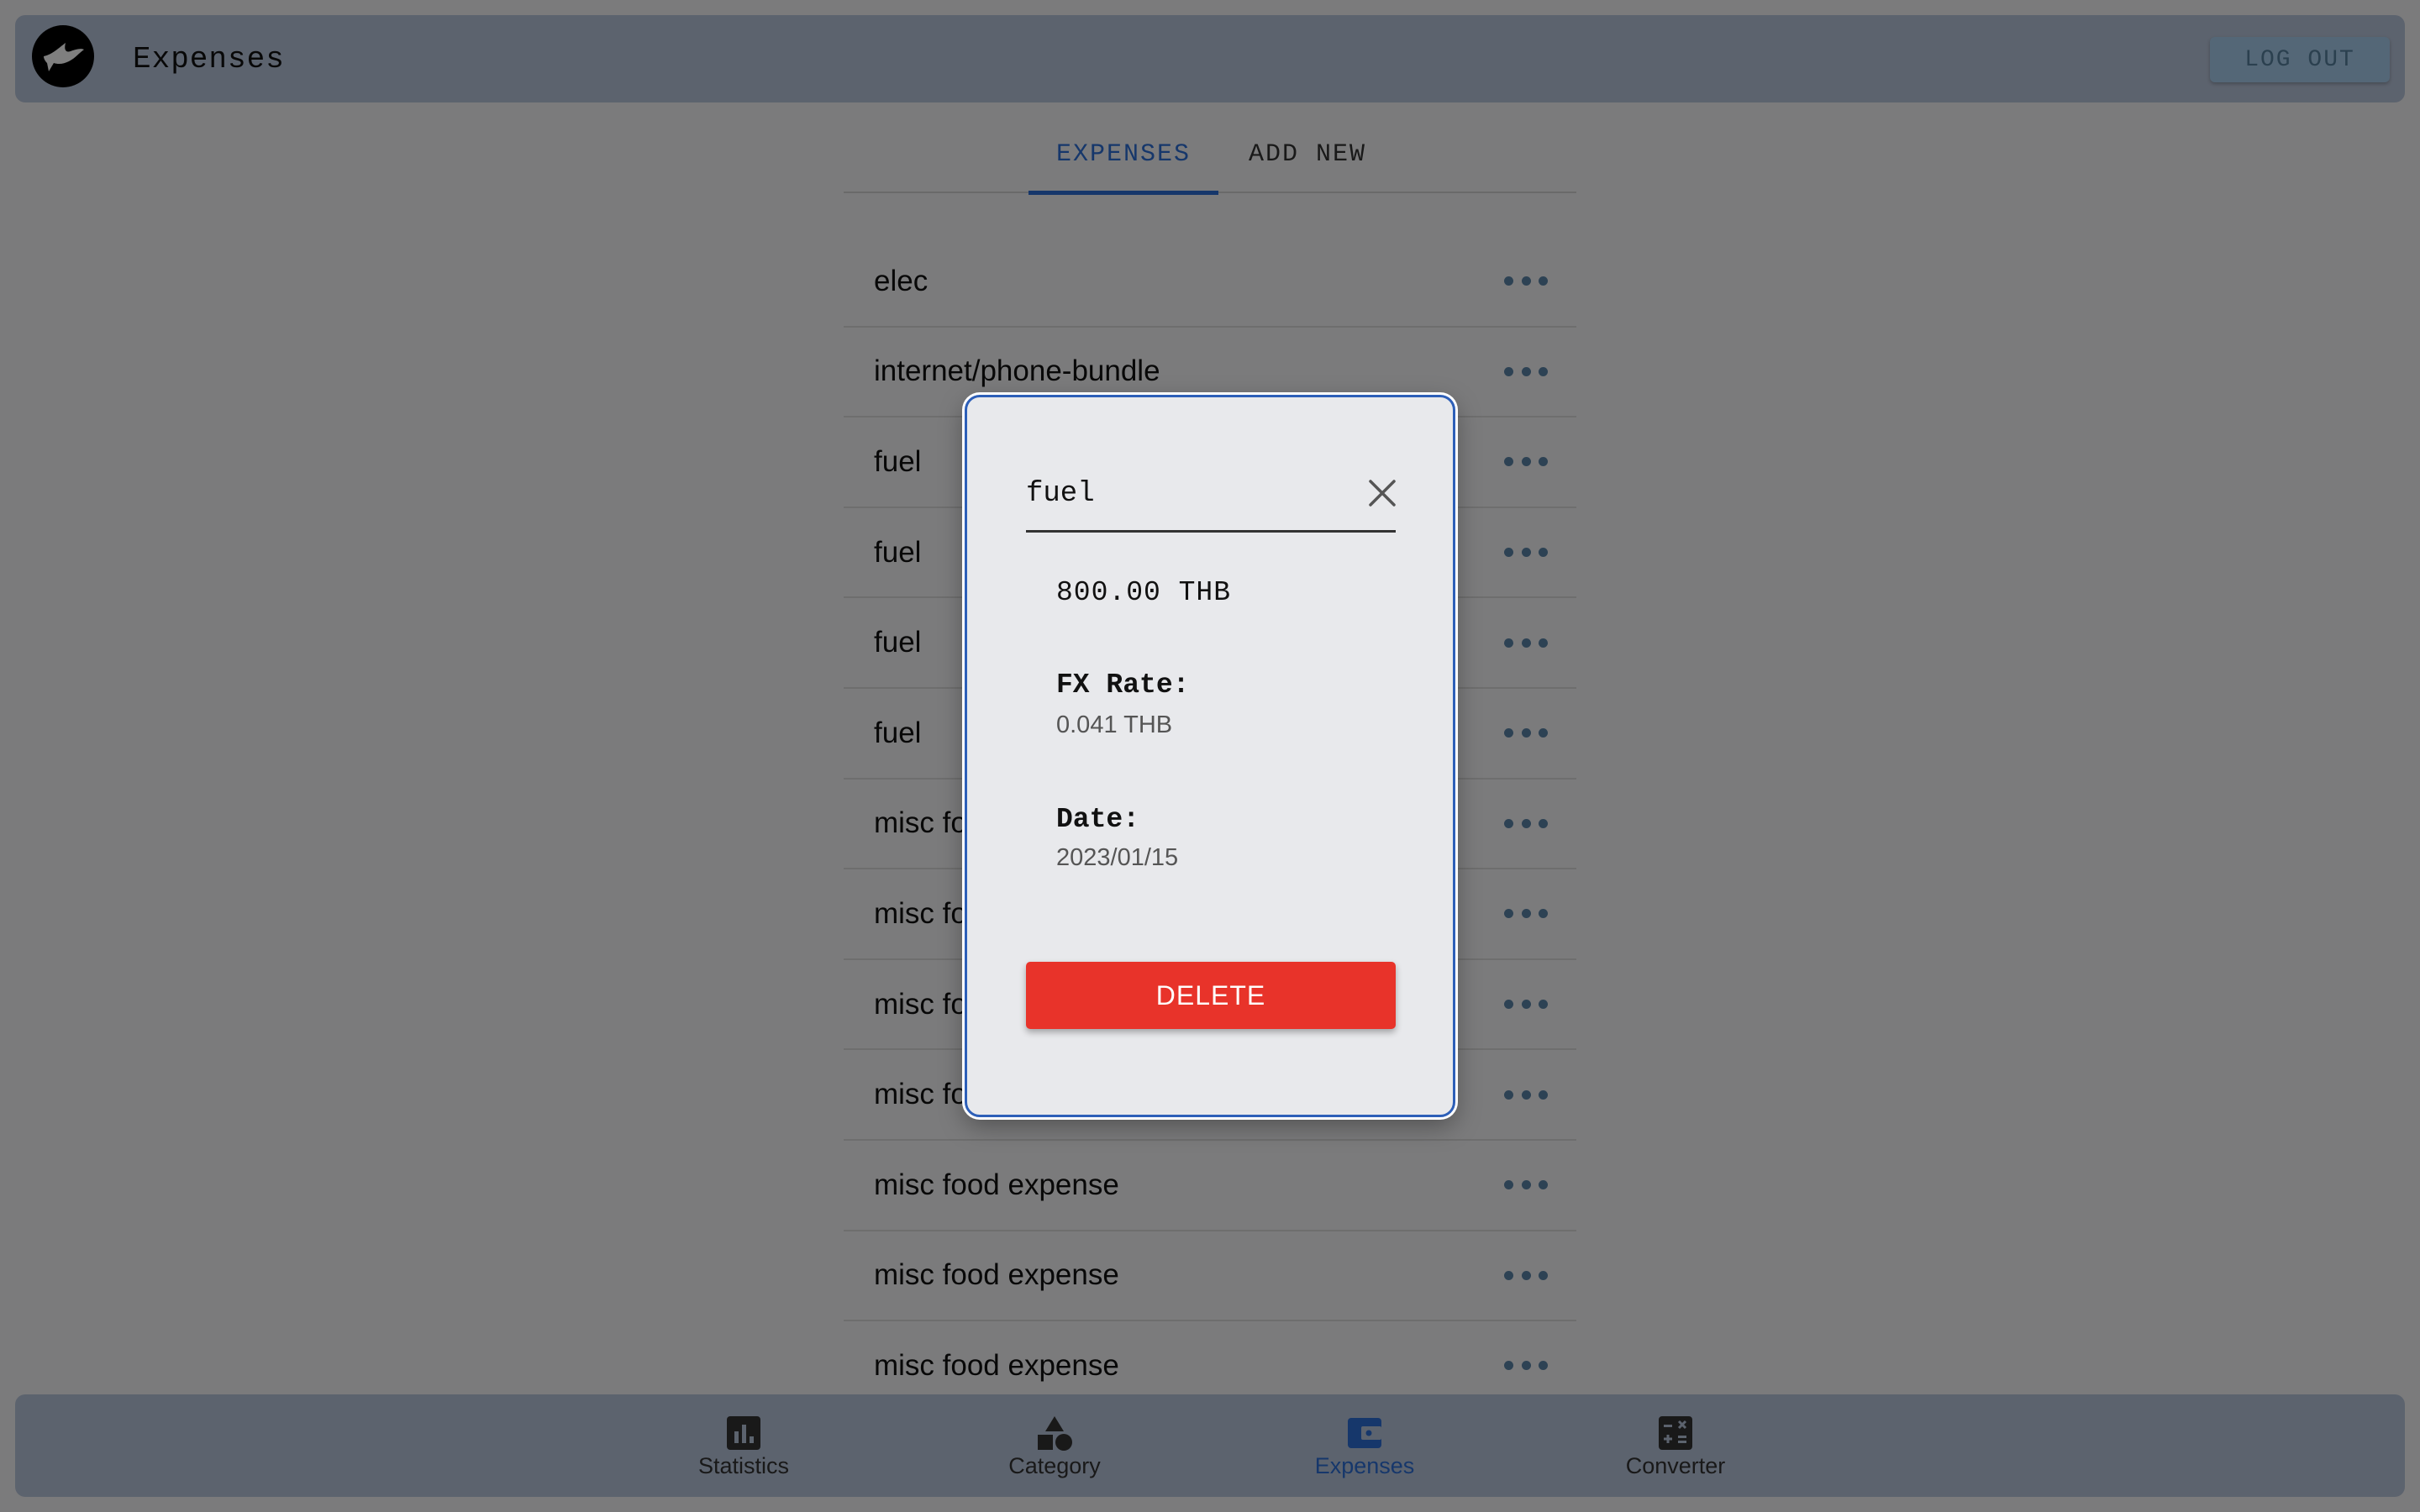 The height and width of the screenshot is (1512, 2420). Describe the element at coordinates (1060, 494) in the screenshot. I see `dialog-title: fuel` at that location.